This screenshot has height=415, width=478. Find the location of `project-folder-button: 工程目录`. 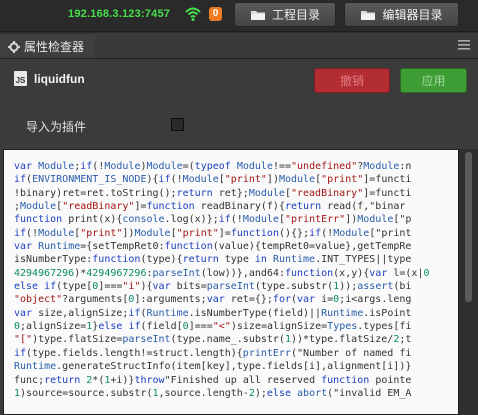

project-folder-button: 工程目录 is located at coordinates (285, 14).